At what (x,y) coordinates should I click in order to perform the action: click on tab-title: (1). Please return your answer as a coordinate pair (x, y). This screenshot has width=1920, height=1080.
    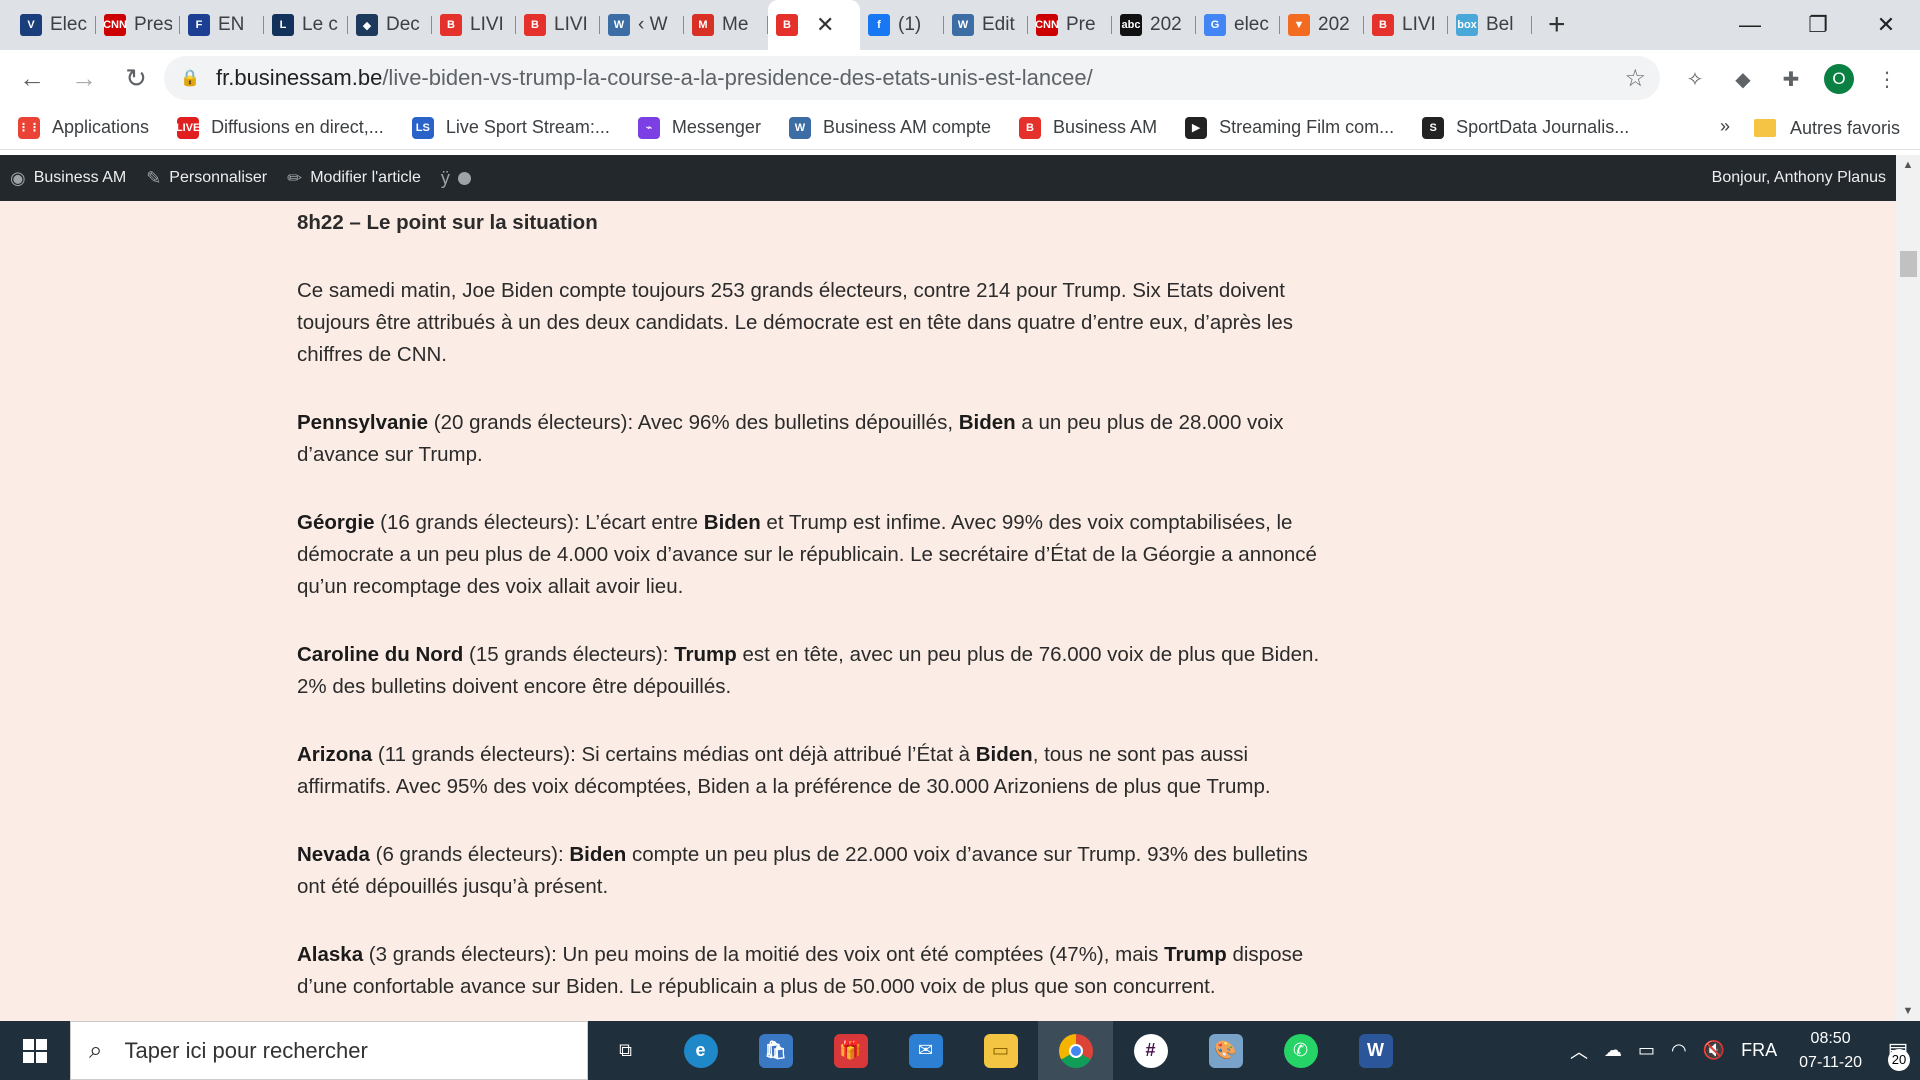
    Looking at the image, I should click on (910, 24).